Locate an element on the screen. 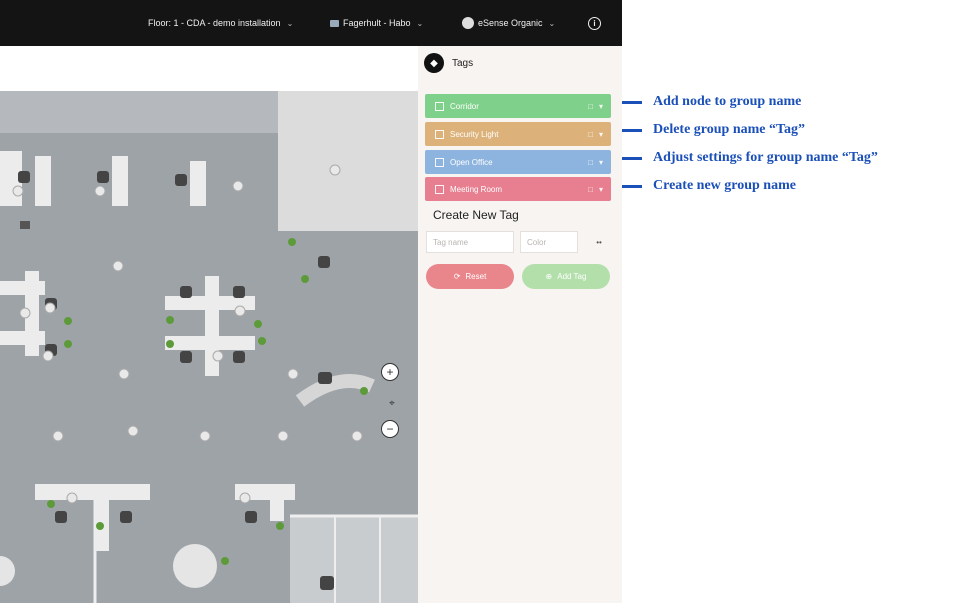 Image resolution: width=968 pixels, height=603 pixels. panel-title: Tags is located at coordinates (463, 63).